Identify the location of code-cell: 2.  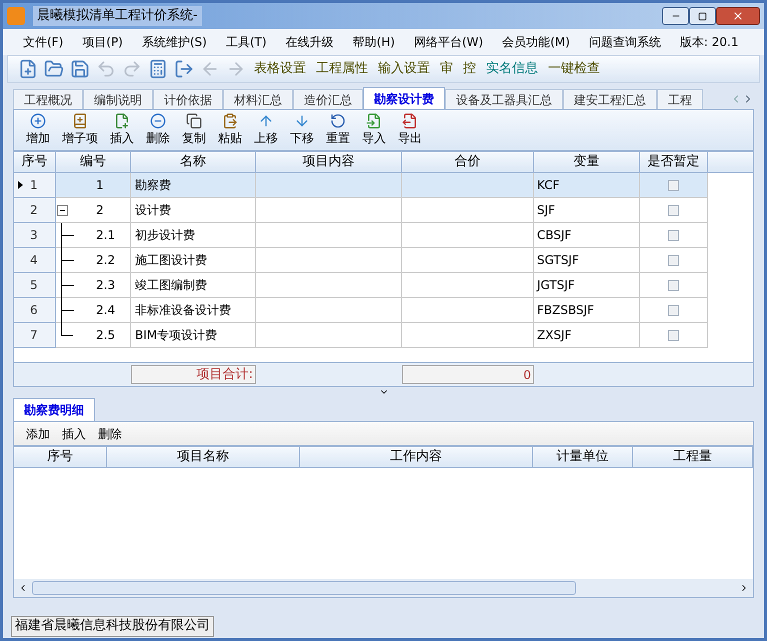
(93, 210).